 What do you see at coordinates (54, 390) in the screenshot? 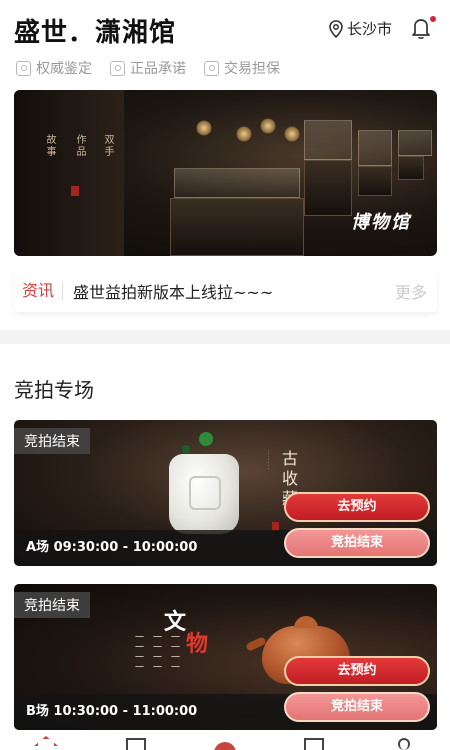
I see `auction-section-title: 竞拍专场` at bounding box center [54, 390].